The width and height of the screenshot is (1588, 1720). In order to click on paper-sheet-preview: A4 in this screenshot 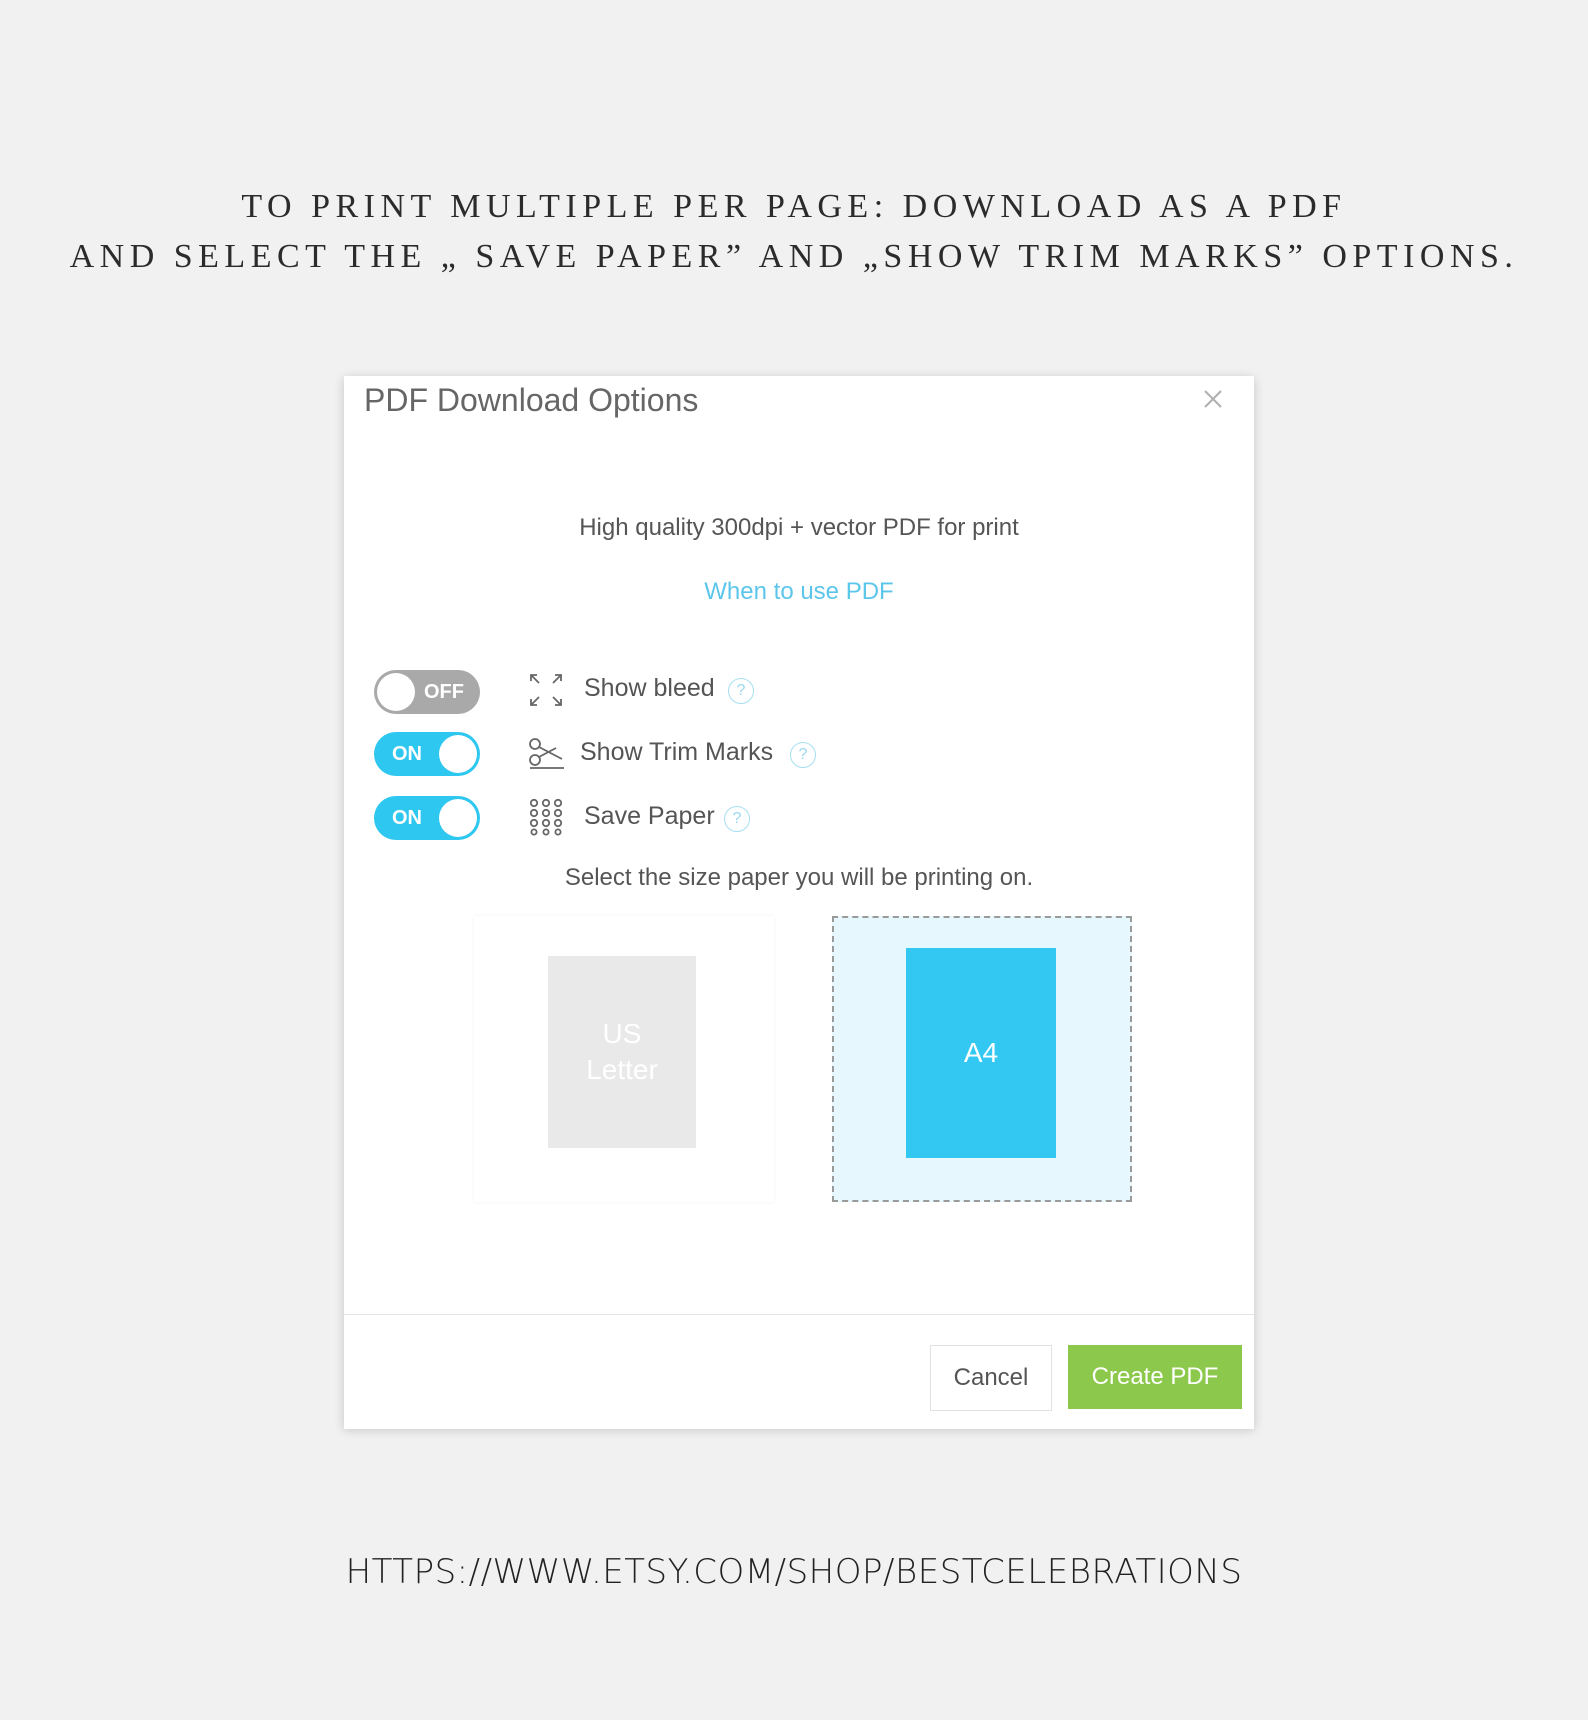, I will do `click(981, 1053)`.